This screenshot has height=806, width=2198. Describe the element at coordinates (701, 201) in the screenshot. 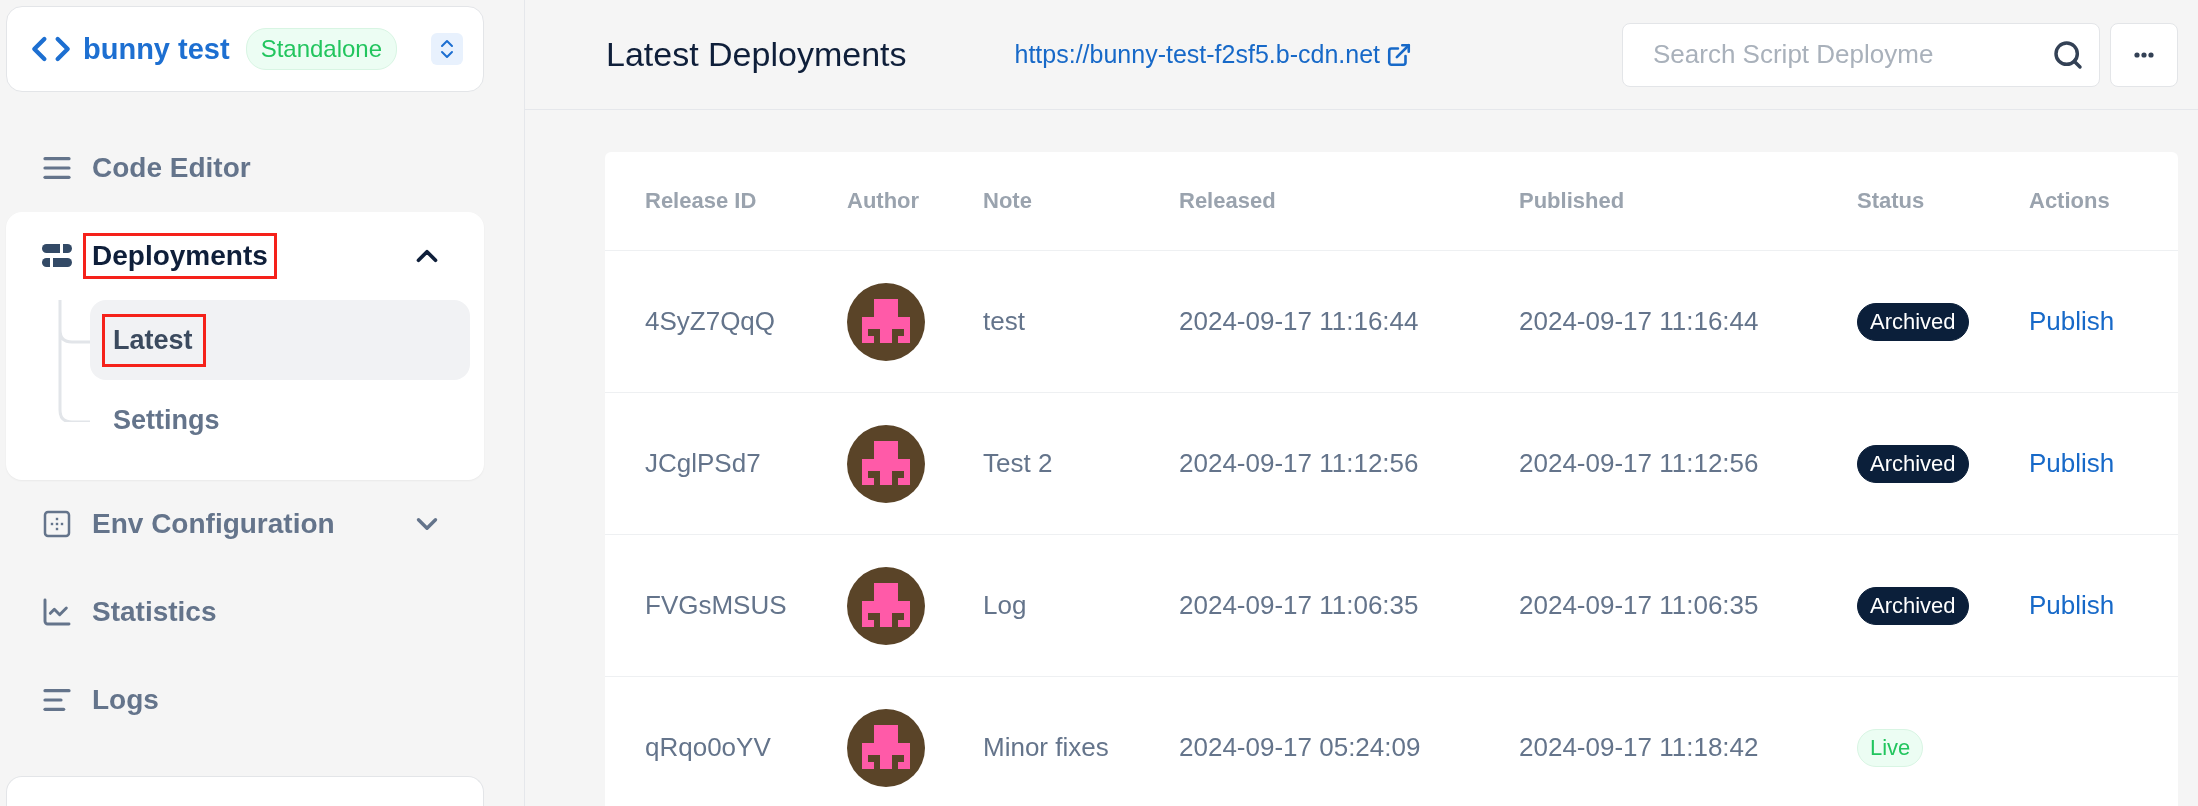

I see `column-header: Release ID` at that location.